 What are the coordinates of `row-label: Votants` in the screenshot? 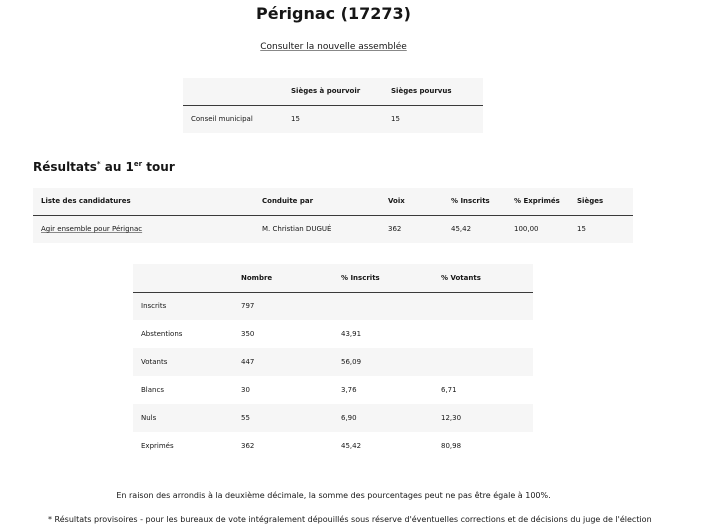 It's located at (154, 362).